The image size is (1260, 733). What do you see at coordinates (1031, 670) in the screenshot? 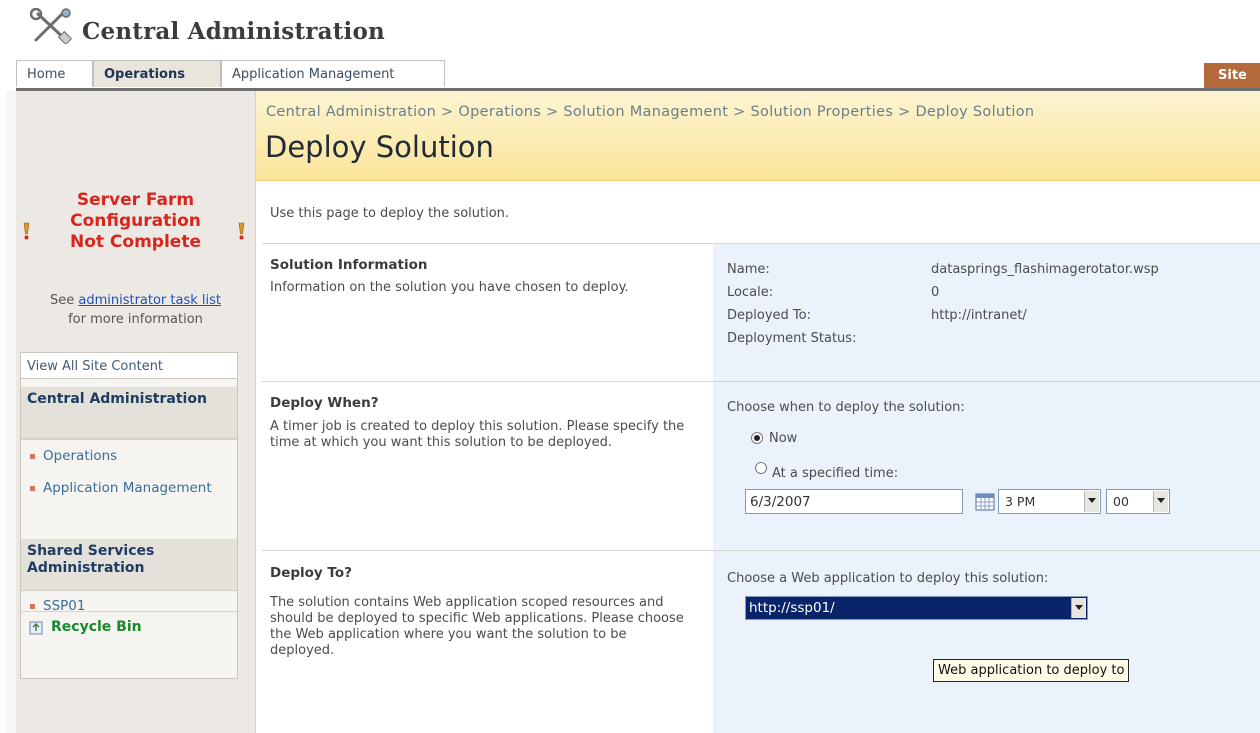
I see `tooltip: Web application to deploy to` at bounding box center [1031, 670].